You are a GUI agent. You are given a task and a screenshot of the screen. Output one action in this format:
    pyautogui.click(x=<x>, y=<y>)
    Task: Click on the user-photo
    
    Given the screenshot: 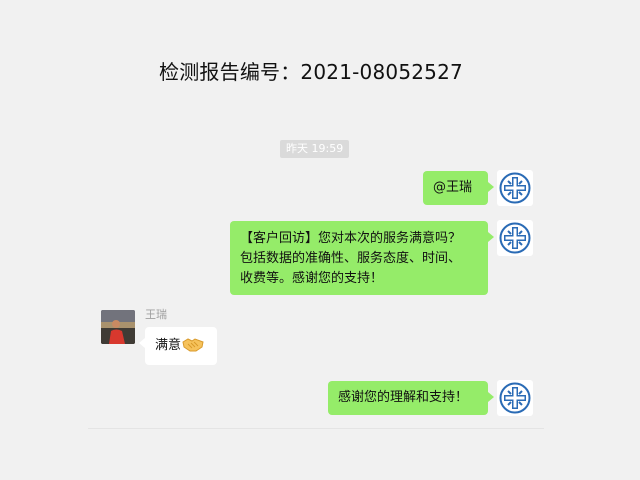 What is the action you would take?
    pyautogui.click(x=118, y=327)
    